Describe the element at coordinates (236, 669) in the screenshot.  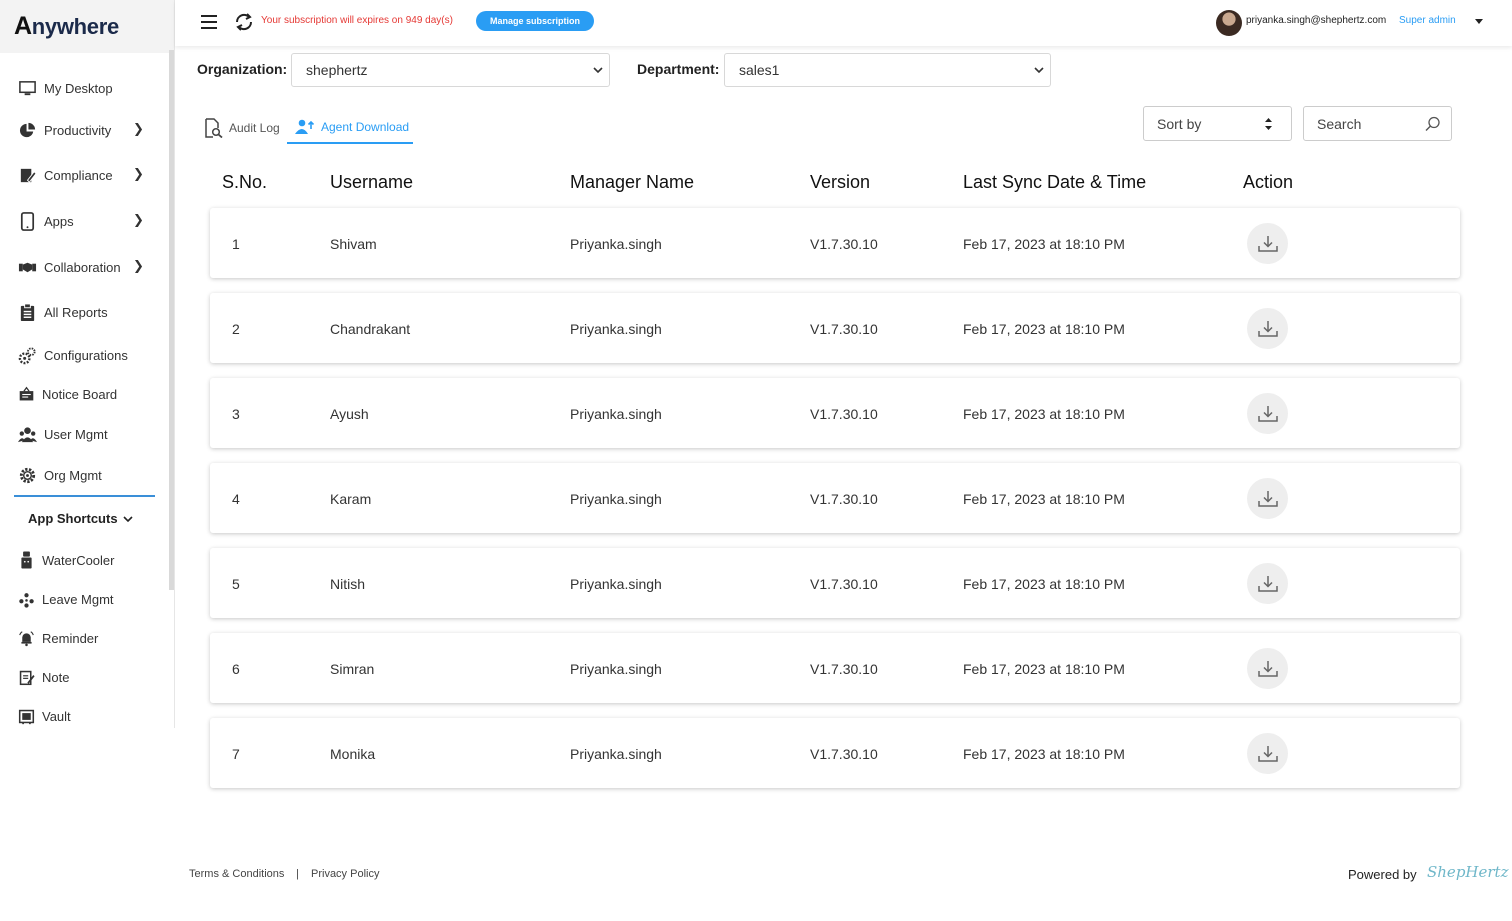
I see `cell-sno: 6` at that location.